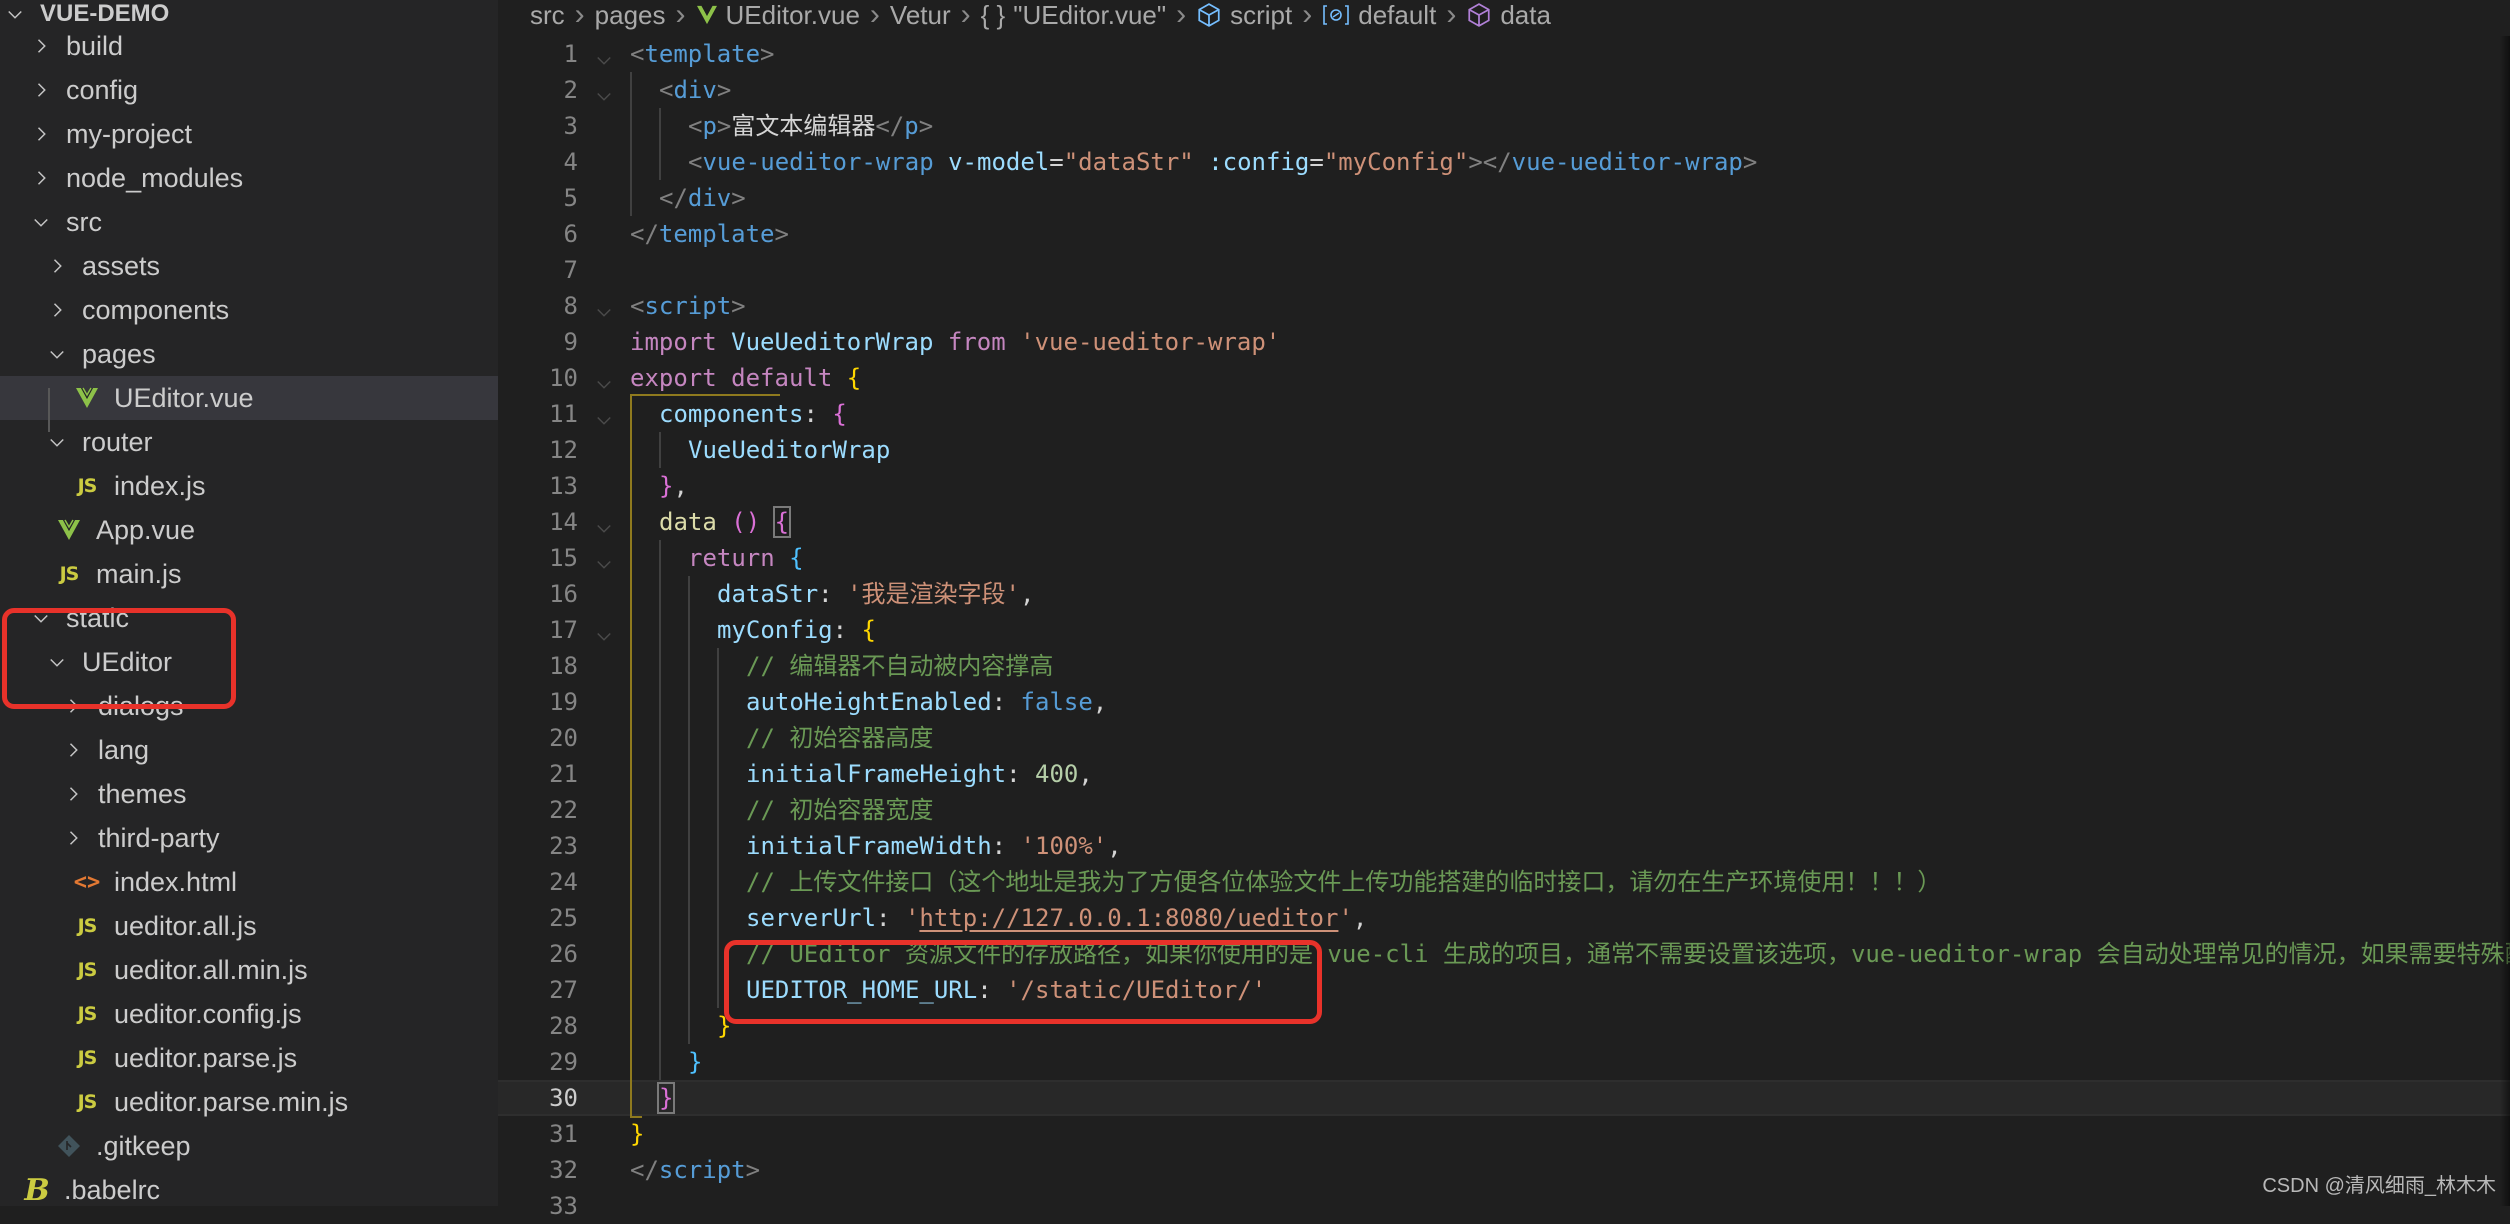  I want to click on tree-file-ueditor-vue: UEditor.vue, so click(249, 398).